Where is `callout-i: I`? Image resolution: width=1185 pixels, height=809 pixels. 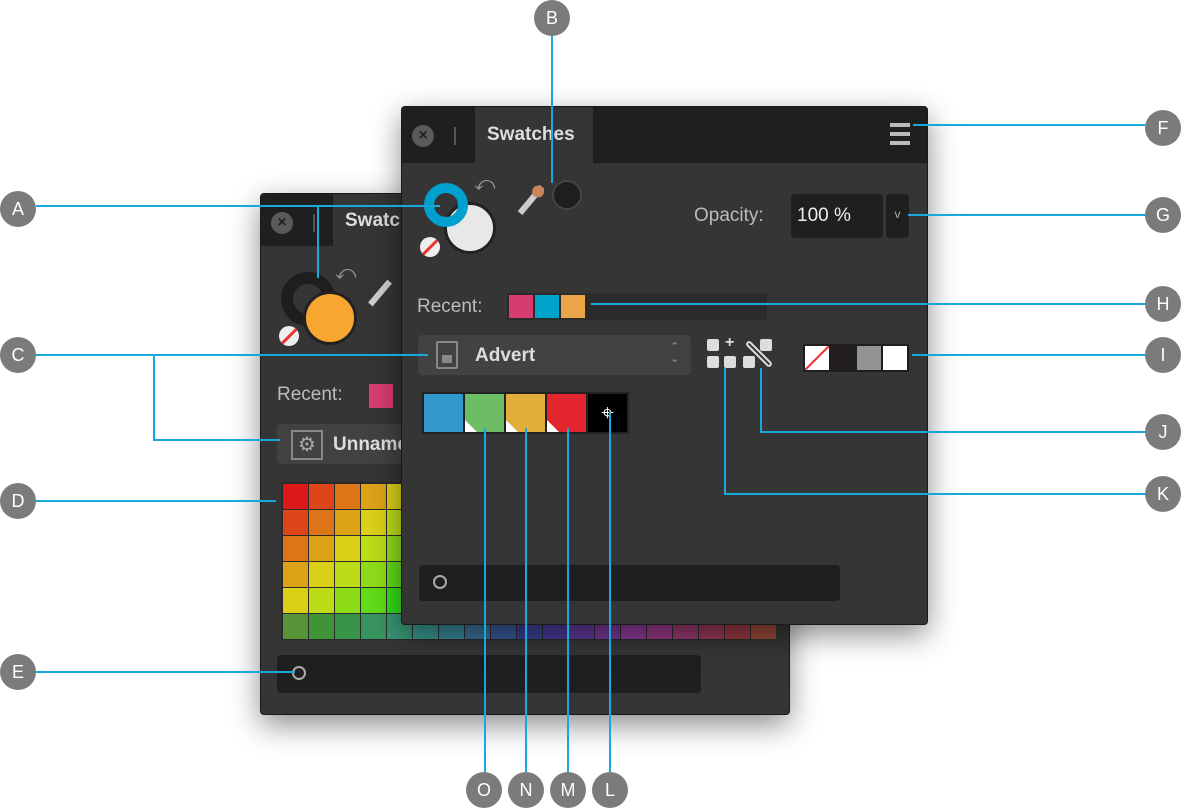 callout-i: I is located at coordinates (1163, 355).